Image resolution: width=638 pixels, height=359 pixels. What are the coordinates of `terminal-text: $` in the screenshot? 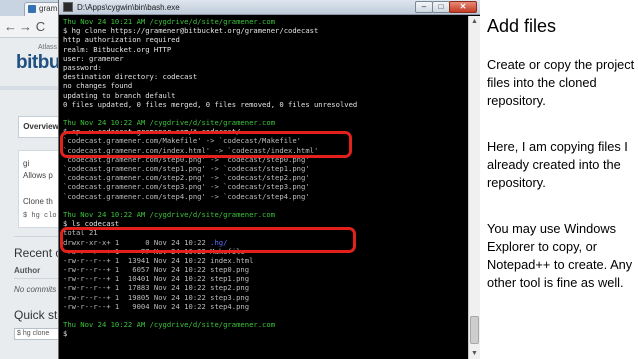 It's located at (67, 334).